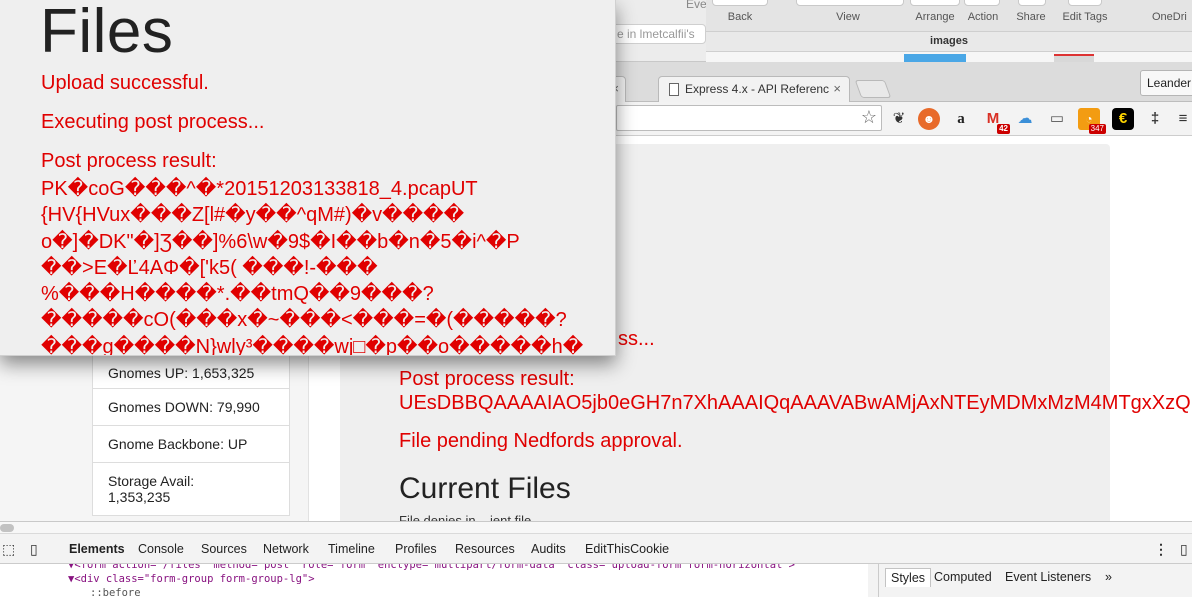 Image resolution: width=1192 pixels, height=597 pixels. Describe the element at coordinates (1123, 119) in the screenshot. I see `cookie-icon: €` at that location.